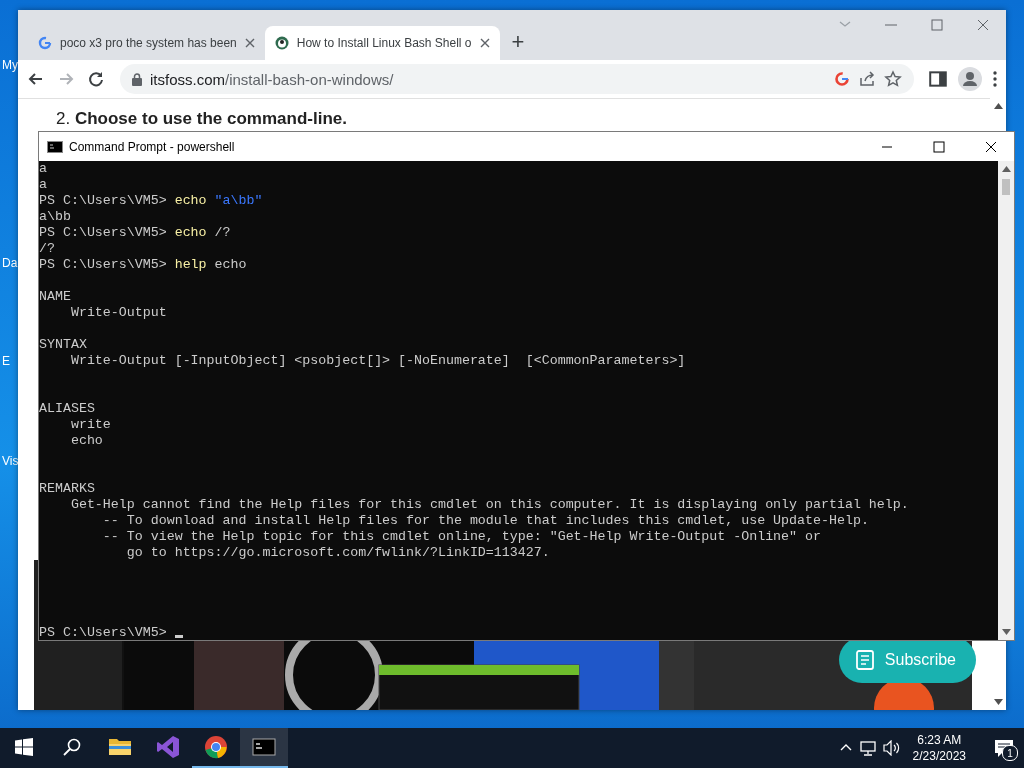 The image size is (1024, 768). Describe the element at coordinates (55, 217) in the screenshot. I see `terminal-line: a\bb` at that location.